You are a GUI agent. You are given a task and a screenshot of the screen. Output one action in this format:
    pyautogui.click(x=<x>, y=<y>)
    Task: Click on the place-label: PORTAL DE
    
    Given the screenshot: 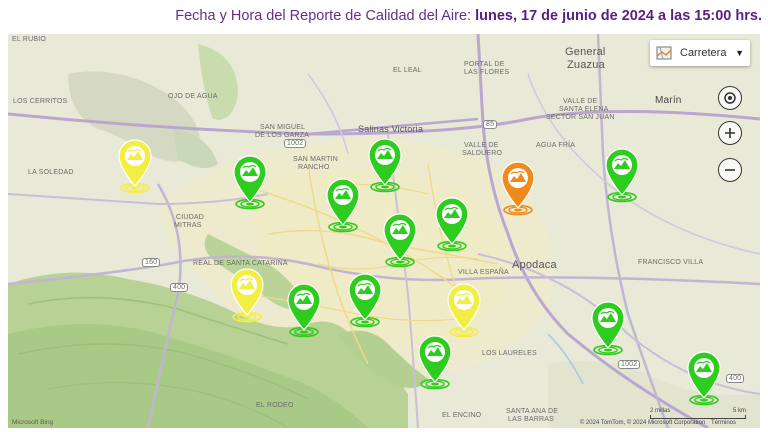 What is the action you would take?
    pyautogui.click(x=484, y=64)
    